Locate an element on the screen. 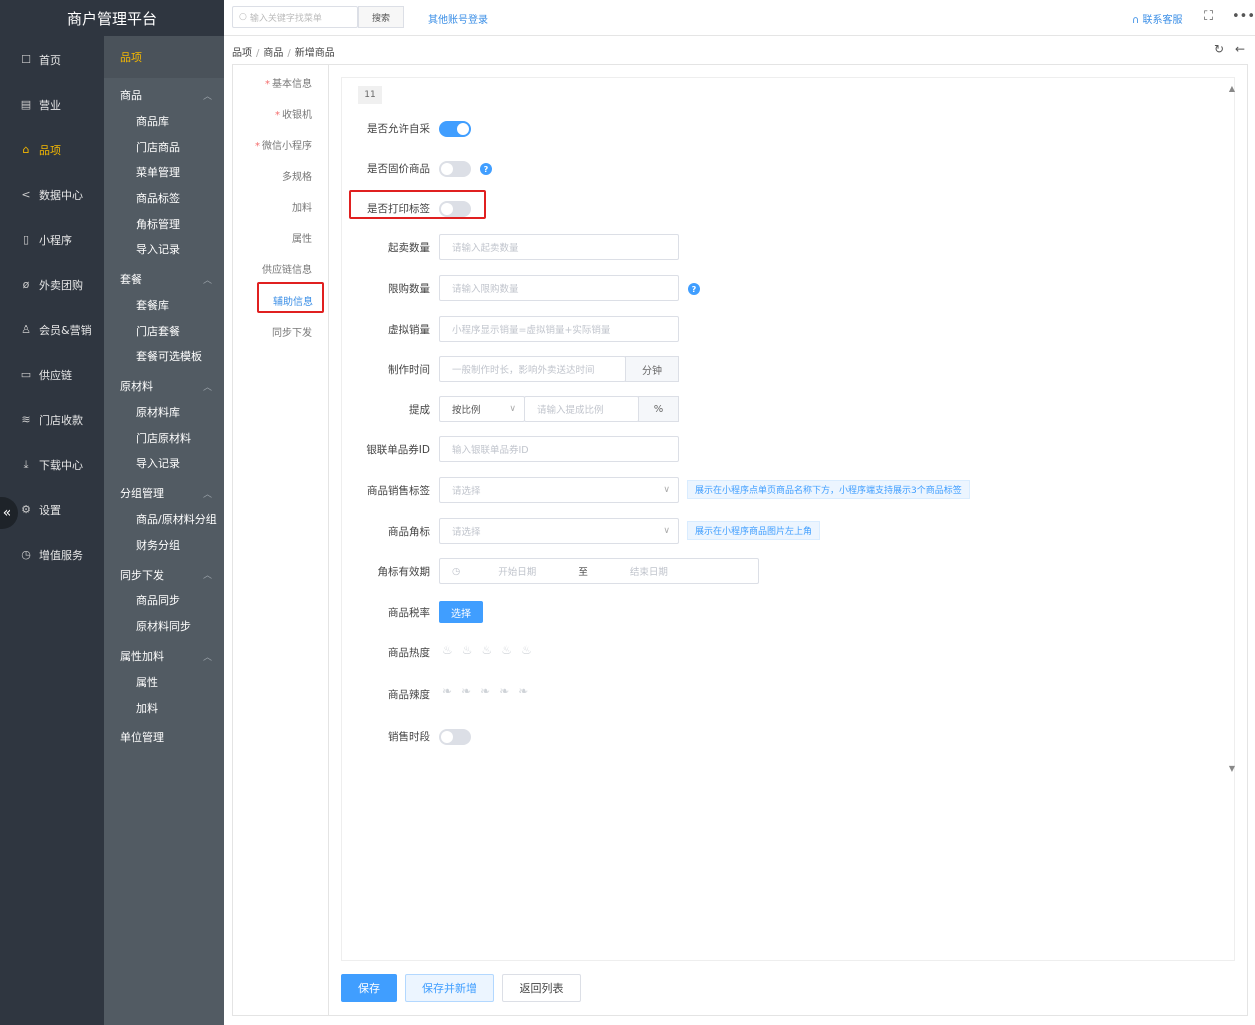  nav-item: ⤓ 下载中心 is located at coordinates (52, 464).